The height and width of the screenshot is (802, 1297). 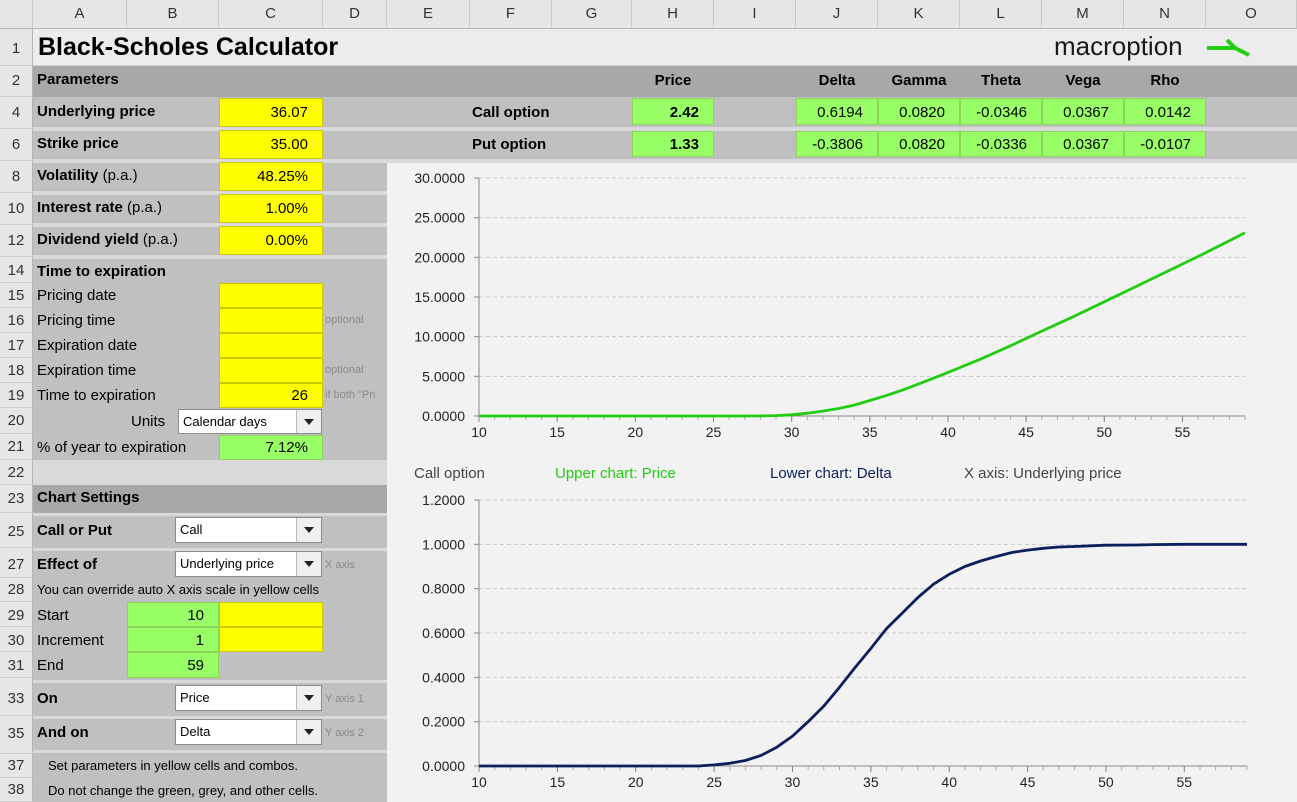 What do you see at coordinates (592, 14) in the screenshot?
I see `column-header-g: G` at bounding box center [592, 14].